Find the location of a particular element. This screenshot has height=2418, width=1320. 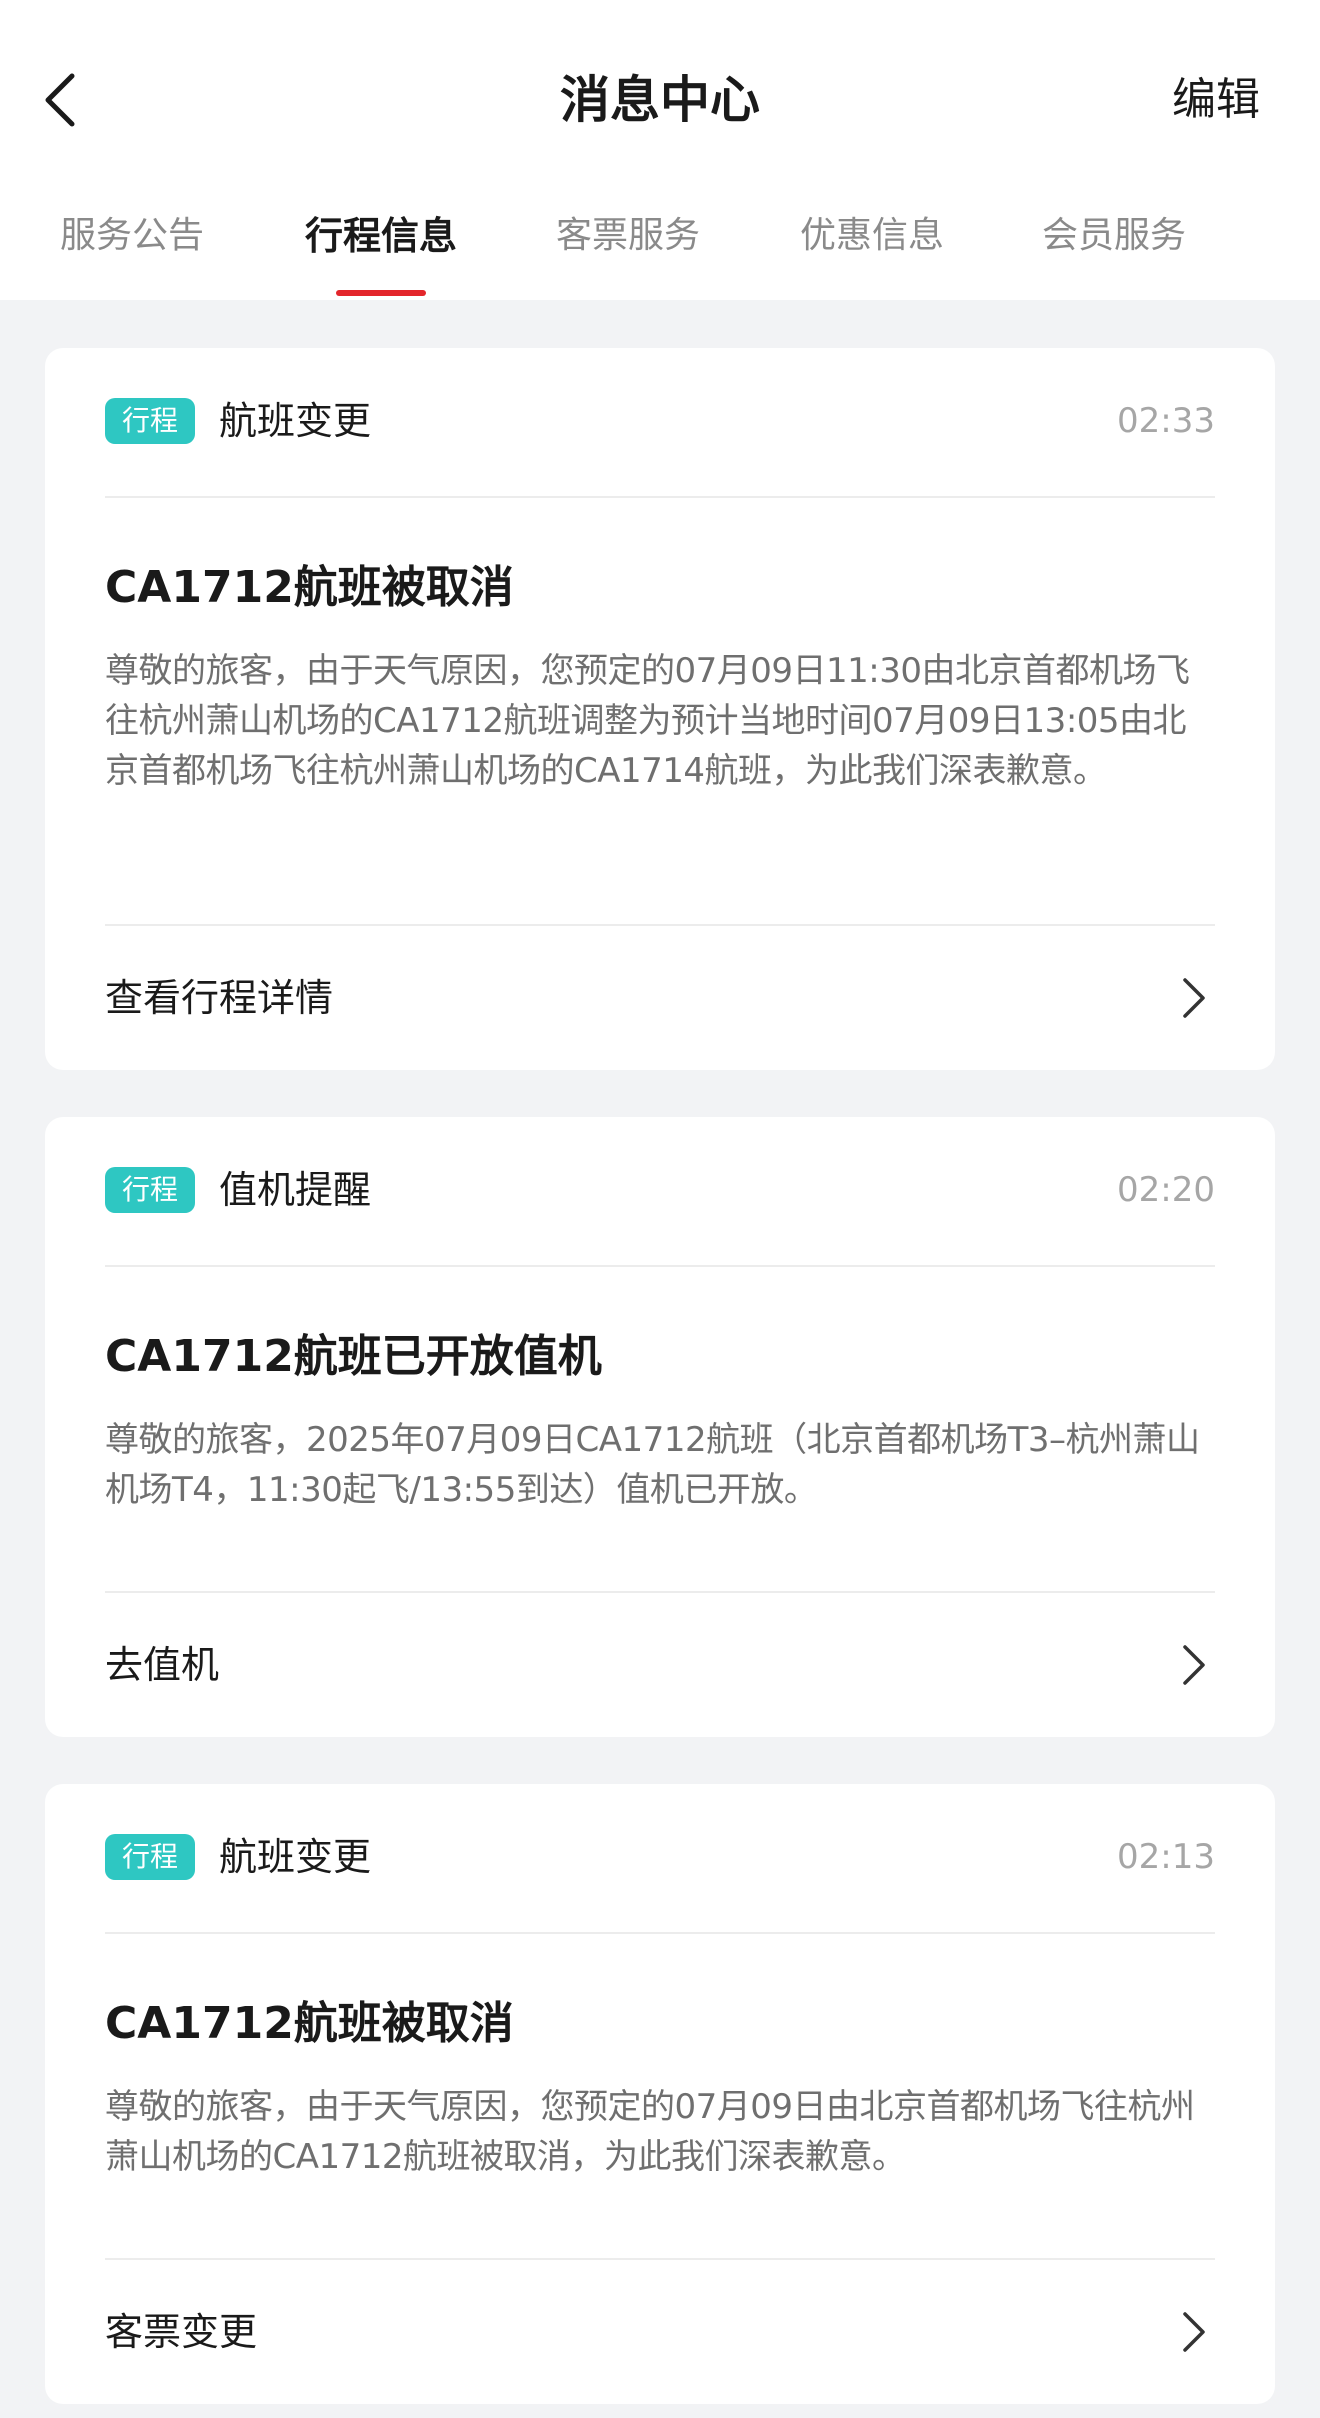

chevron-left-icon is located at coordinates (60, 100).